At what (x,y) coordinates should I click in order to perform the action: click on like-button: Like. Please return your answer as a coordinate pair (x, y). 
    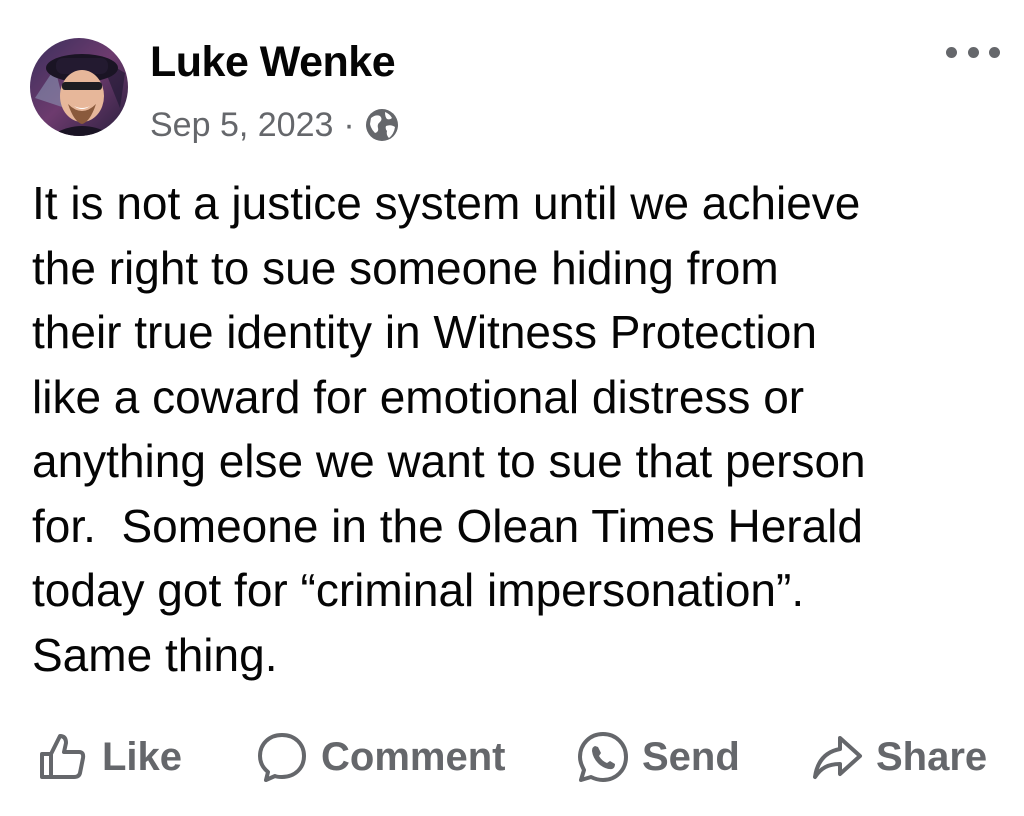
    Looking at the image, I should click on (109, 757).